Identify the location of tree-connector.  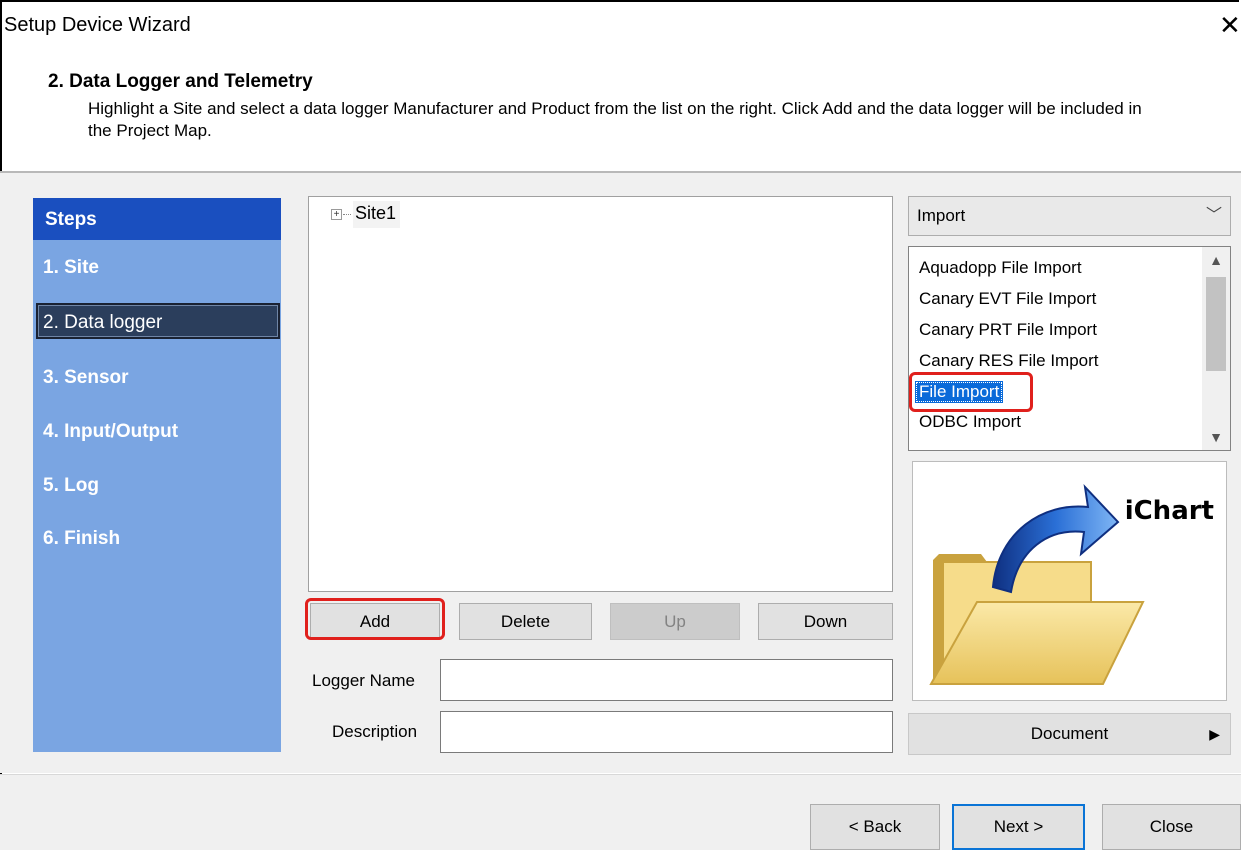
(347, 214).